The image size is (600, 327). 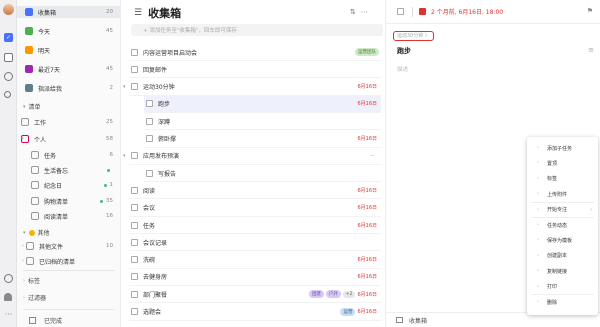 I want to click on sidebar-item-assigned: 指派给我 2, so click(x=68, y=88).